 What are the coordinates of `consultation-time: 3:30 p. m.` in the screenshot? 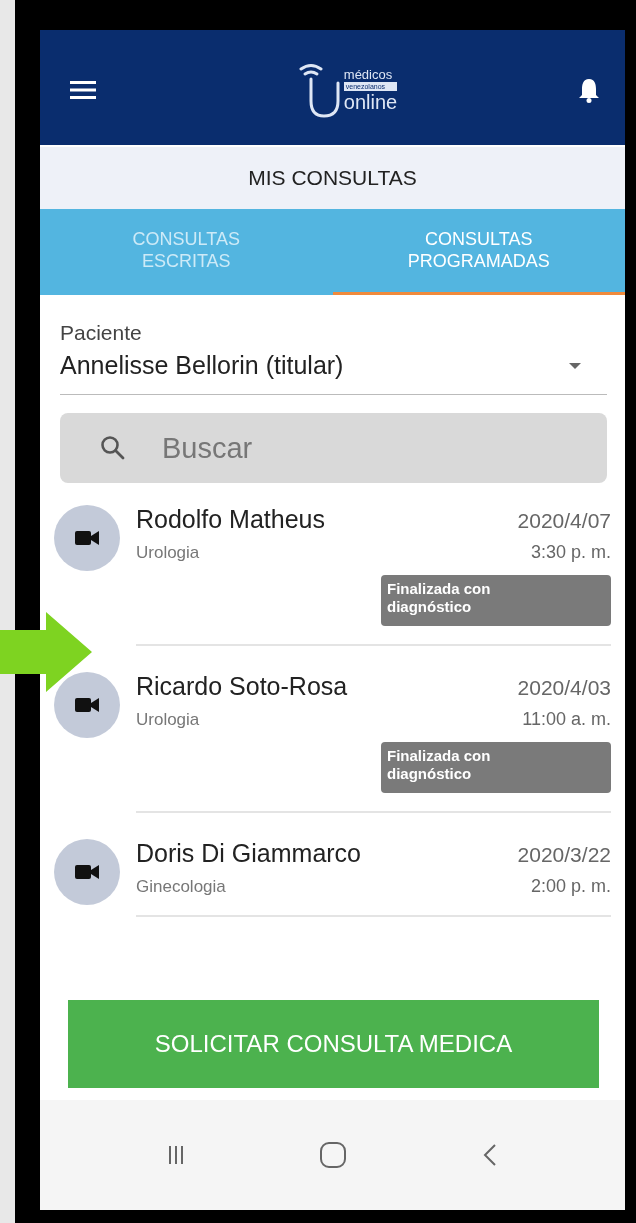 It's located at (570, 552).